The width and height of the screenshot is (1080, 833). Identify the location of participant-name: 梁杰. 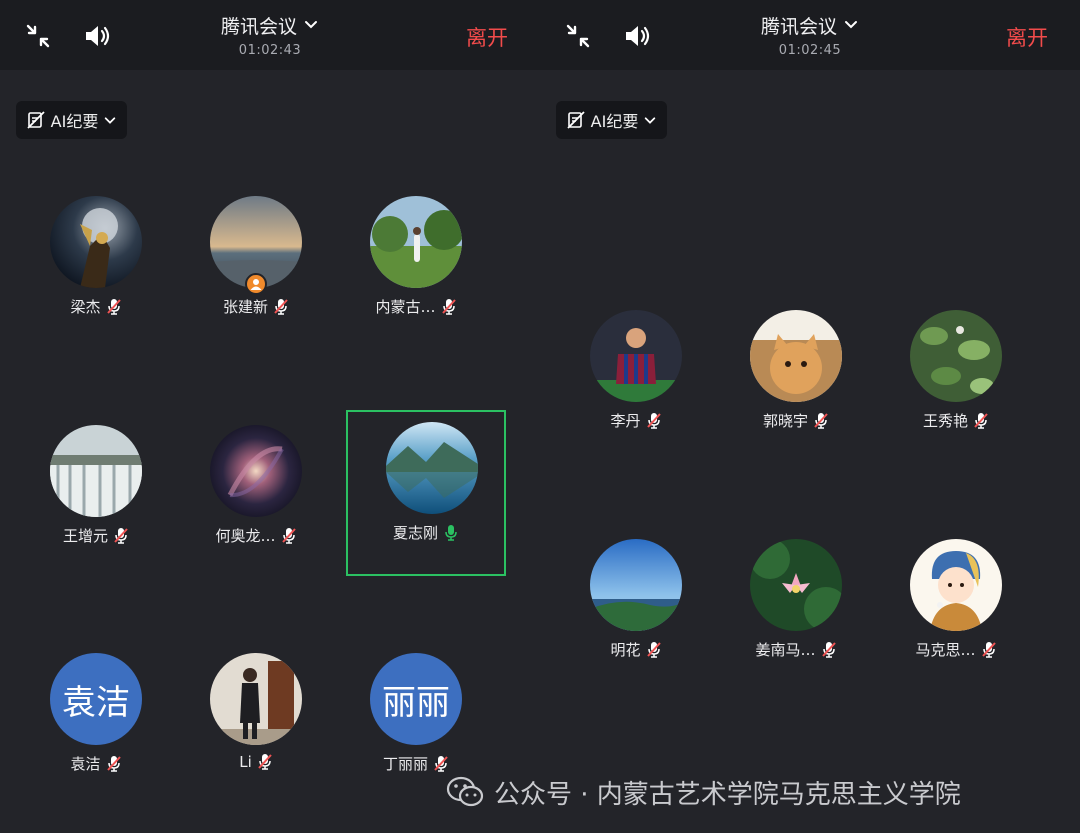
(85, 307).